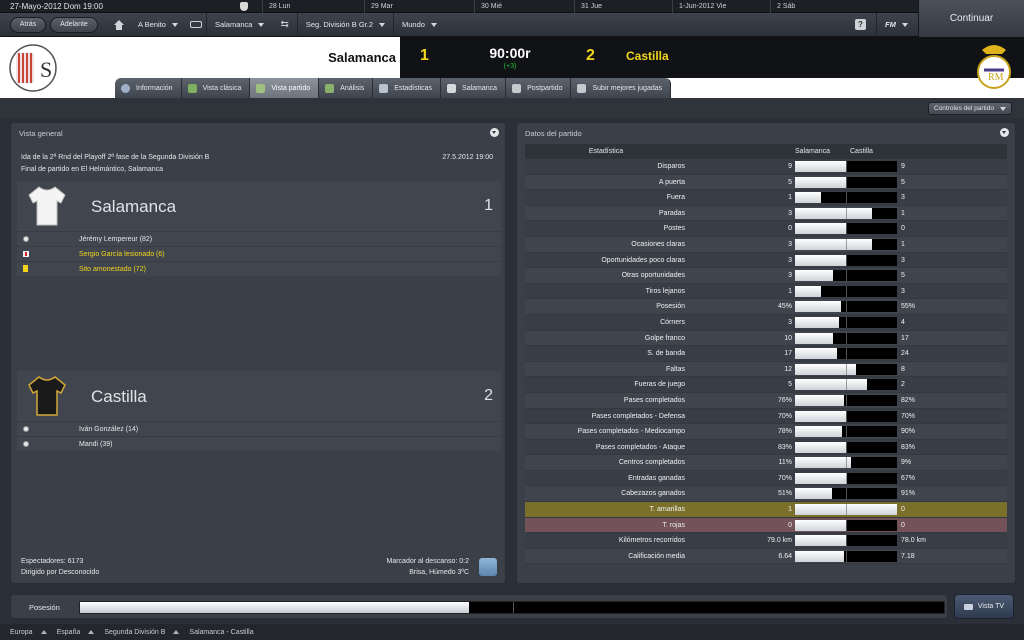 Image resolution: width=1024 pixels, height=640 pixels. What do you see at coordinates (970, 108) in the screenshot?
I see `match-controls-dropdown: Controles del partido` at bounding box center [970, 108].